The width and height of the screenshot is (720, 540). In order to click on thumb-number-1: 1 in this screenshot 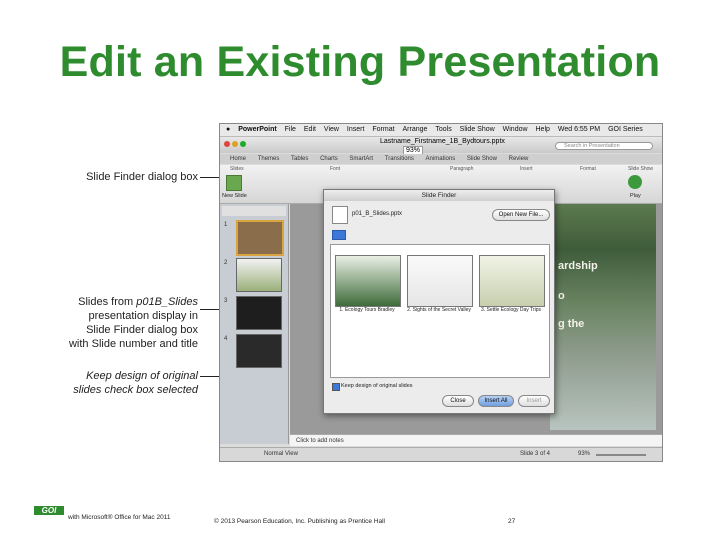, I will do `click(226, 225)`.